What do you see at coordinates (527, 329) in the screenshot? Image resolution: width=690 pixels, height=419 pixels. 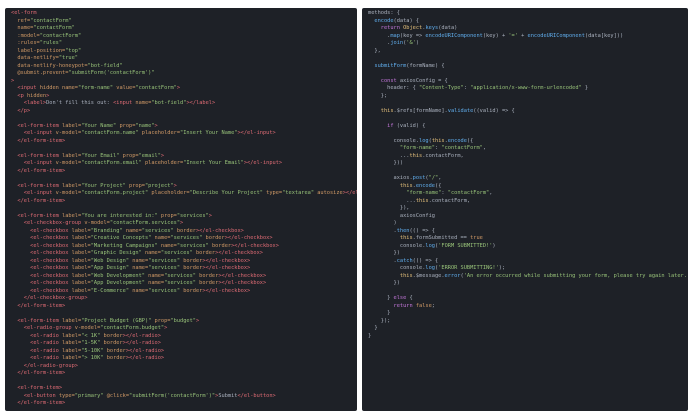 I see `code-line: }` at bounding box center [527, 329].